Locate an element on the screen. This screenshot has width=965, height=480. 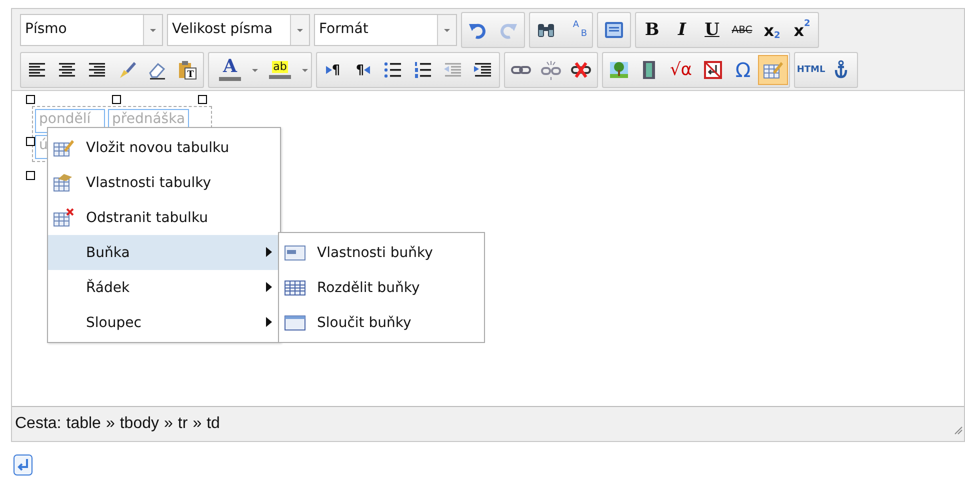
broken-chain-icon is located at coordinates (551, 70).